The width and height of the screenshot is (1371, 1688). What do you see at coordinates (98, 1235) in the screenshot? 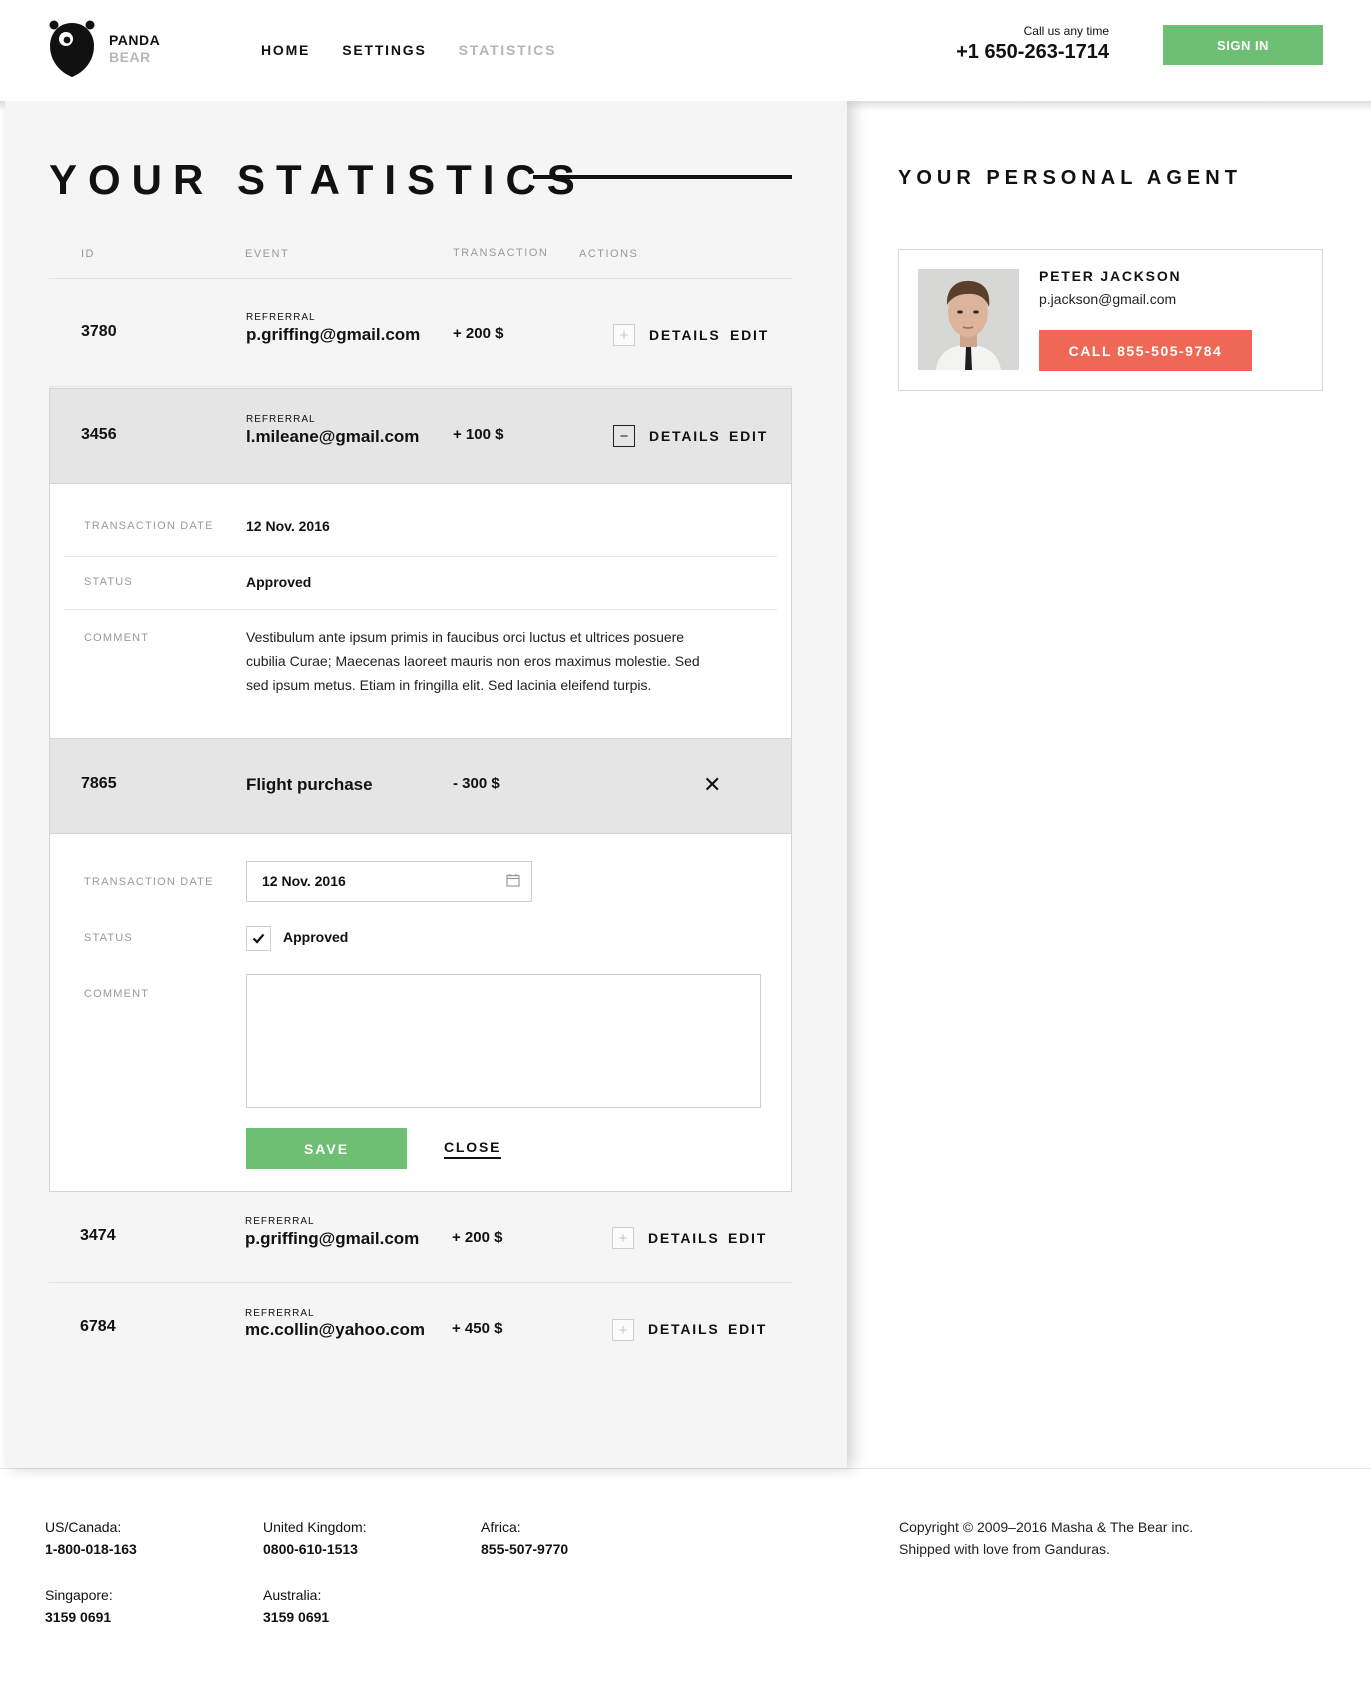
I see `row-id: 3474` at bounding box center [98, 1235].